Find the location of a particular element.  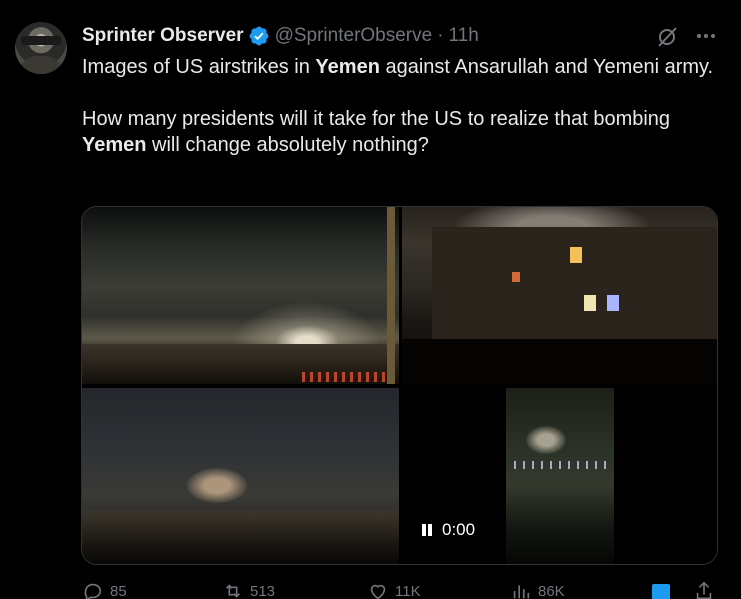

dark-ground is located at coordinates (559, 361).